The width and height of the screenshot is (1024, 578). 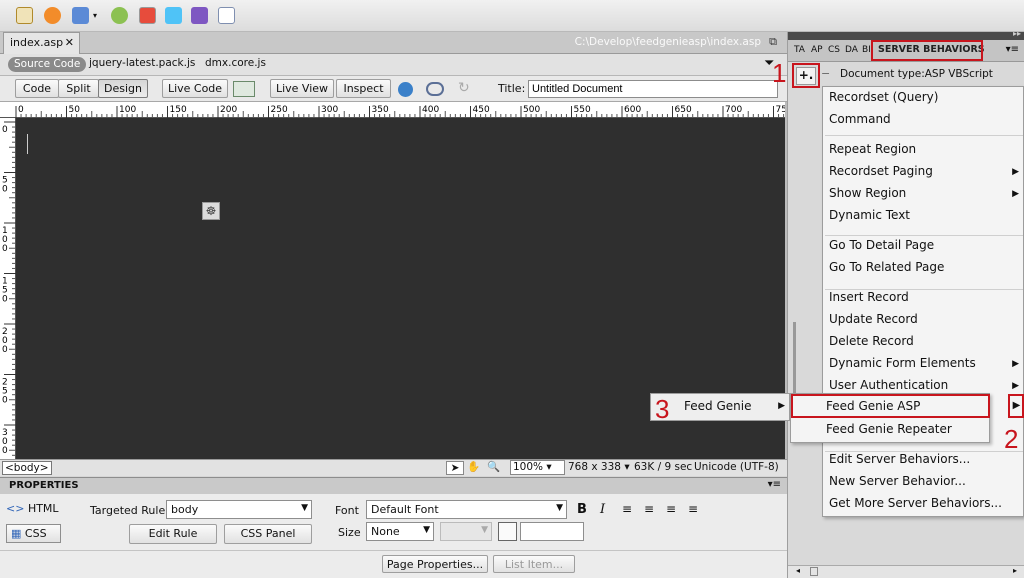 I want to click on assets-icon, so click(x=119, y=15).